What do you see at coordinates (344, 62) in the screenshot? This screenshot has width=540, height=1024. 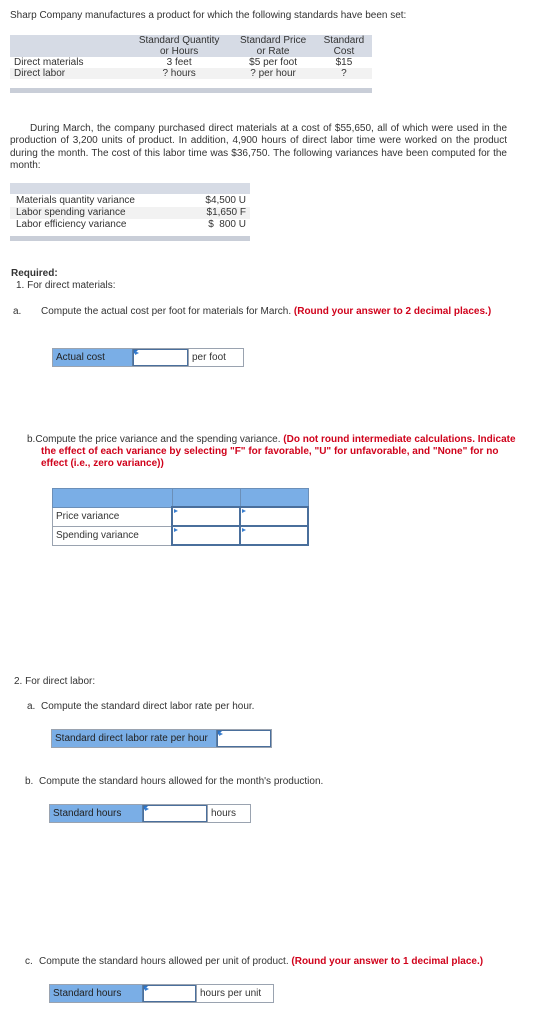 I see `cell-cost: $15` at bounding box center [344, 62].